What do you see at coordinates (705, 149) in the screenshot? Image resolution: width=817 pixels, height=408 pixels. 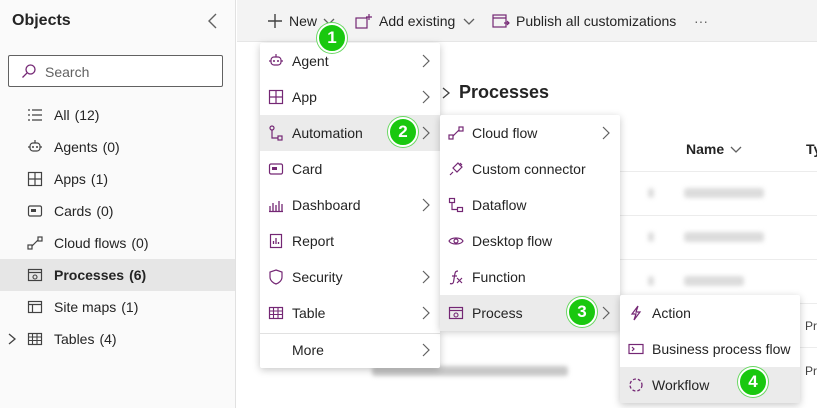 I see `column-header-label: Name` at bounding box center [705, 149].